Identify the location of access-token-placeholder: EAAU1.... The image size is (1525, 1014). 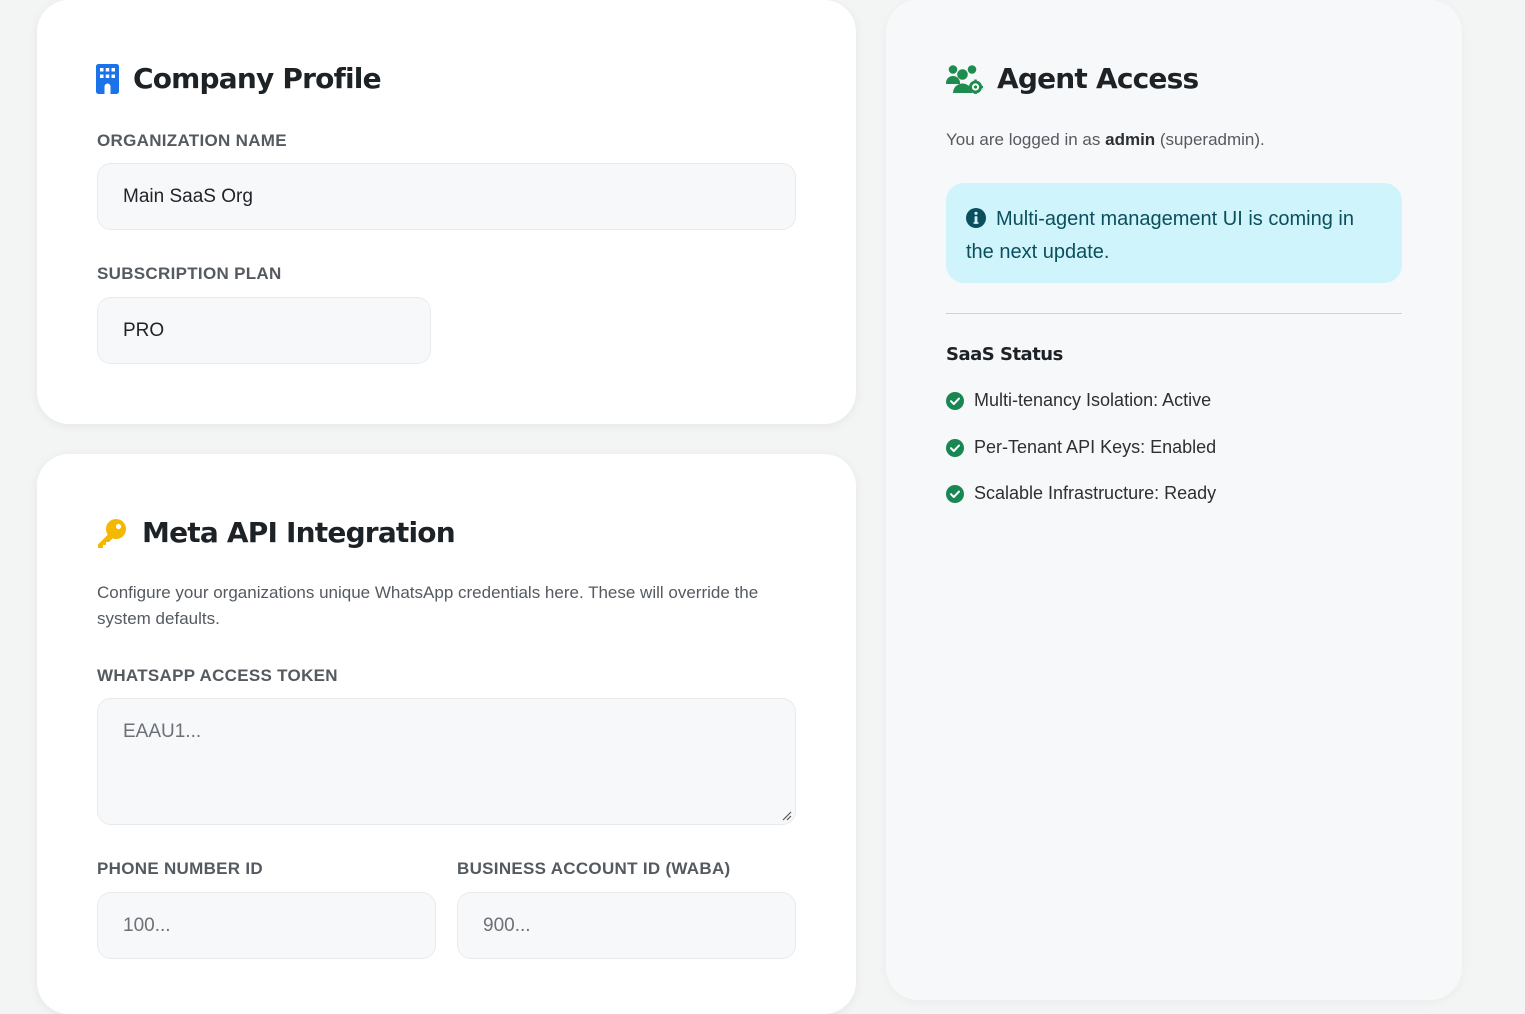
(162, 731).